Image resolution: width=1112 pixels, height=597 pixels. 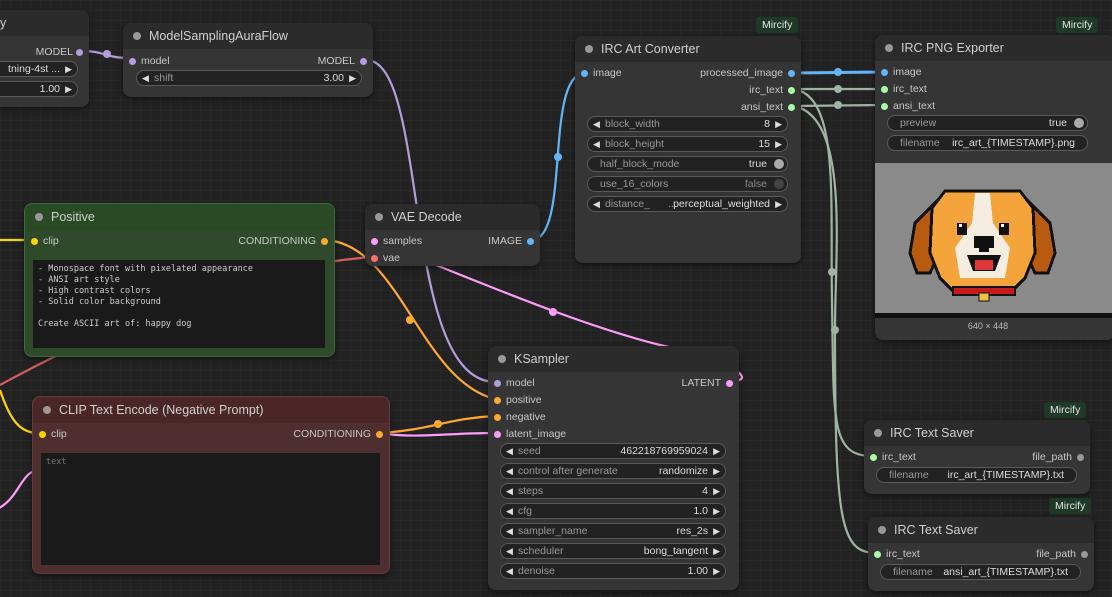 What do you see at coordinates (1065, 410) in the screenshot?
I see `mircify-badge: Mircify` at bounding box center [1065, 410].